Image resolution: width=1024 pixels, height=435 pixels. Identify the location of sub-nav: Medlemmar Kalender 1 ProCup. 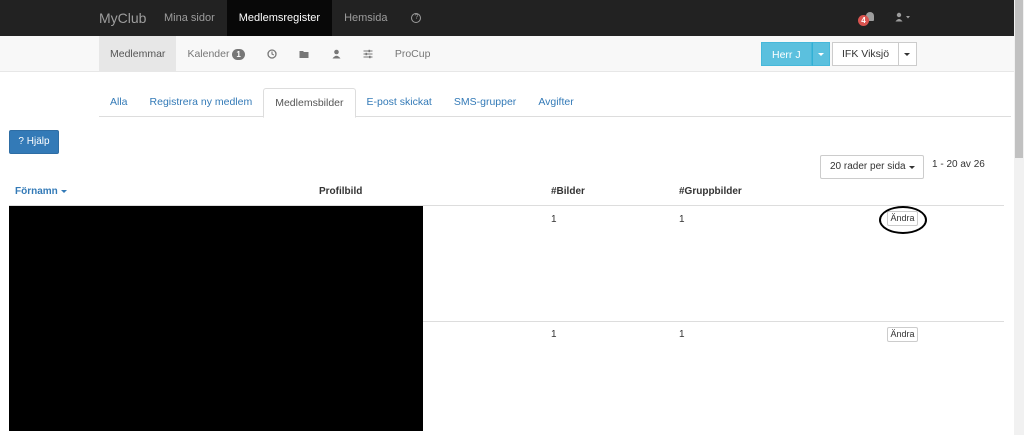
(270, 54).